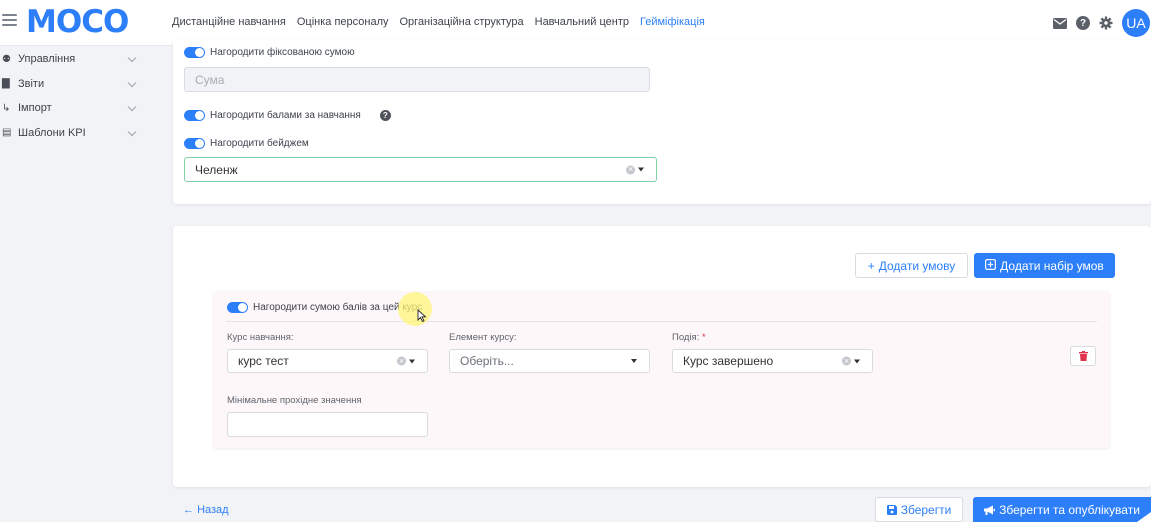 The height and width of the screenshot is (522, 1151). I want to click on gear-icon, so click(1106, 23).